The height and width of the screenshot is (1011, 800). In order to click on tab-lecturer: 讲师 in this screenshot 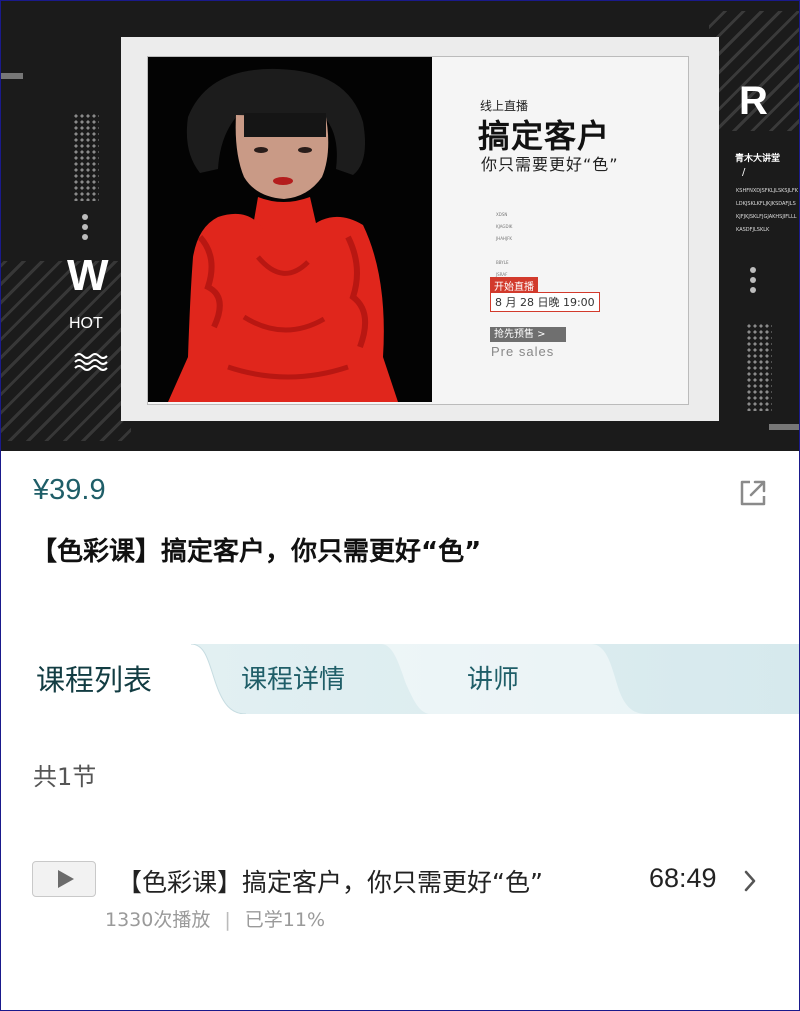, I will do `click(493, 679)`.